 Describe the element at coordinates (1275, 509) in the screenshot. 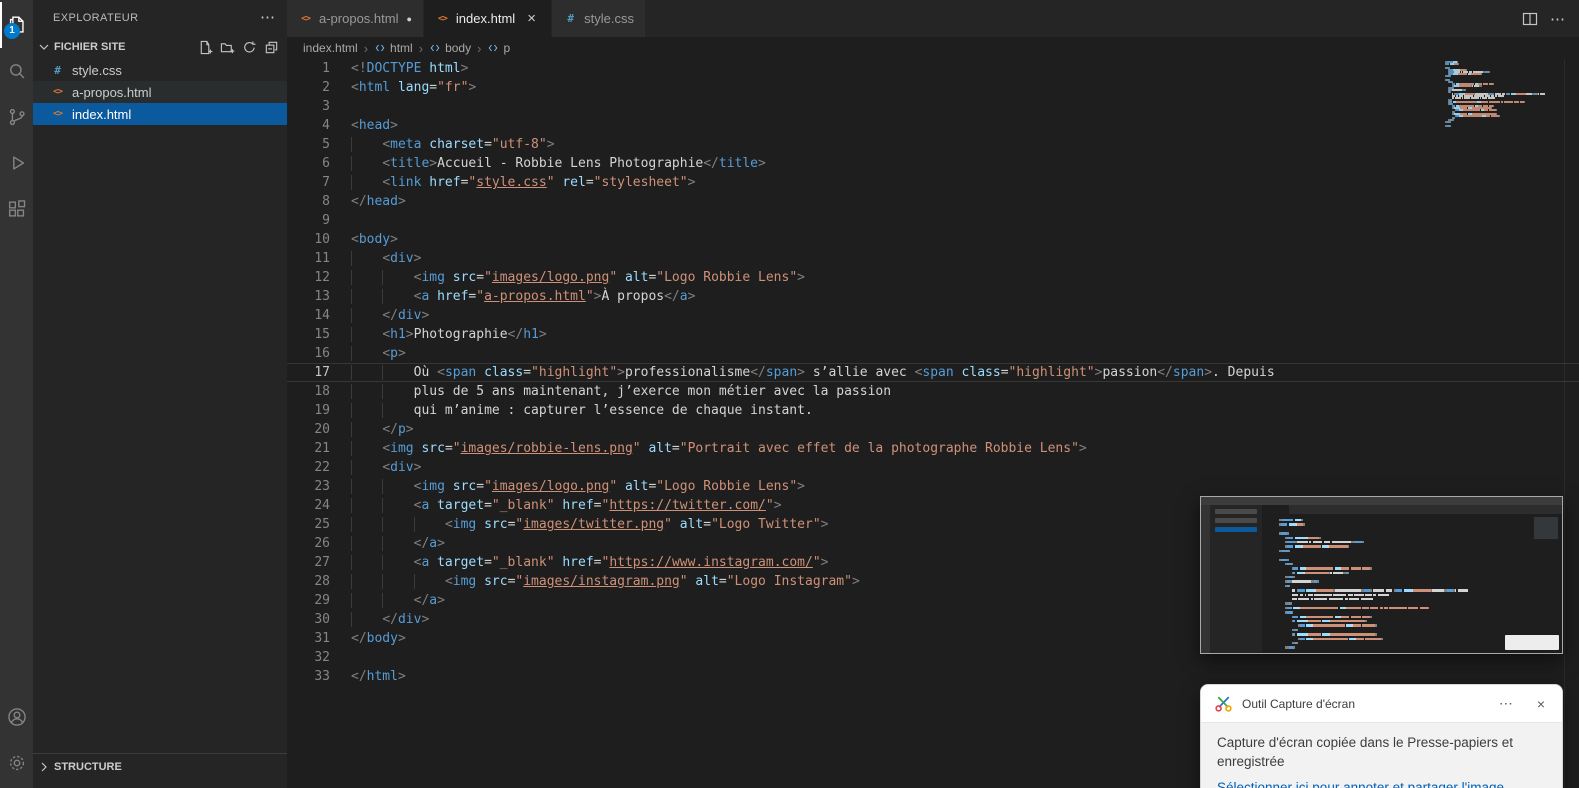

I see `thumb-active-tab` at that location.